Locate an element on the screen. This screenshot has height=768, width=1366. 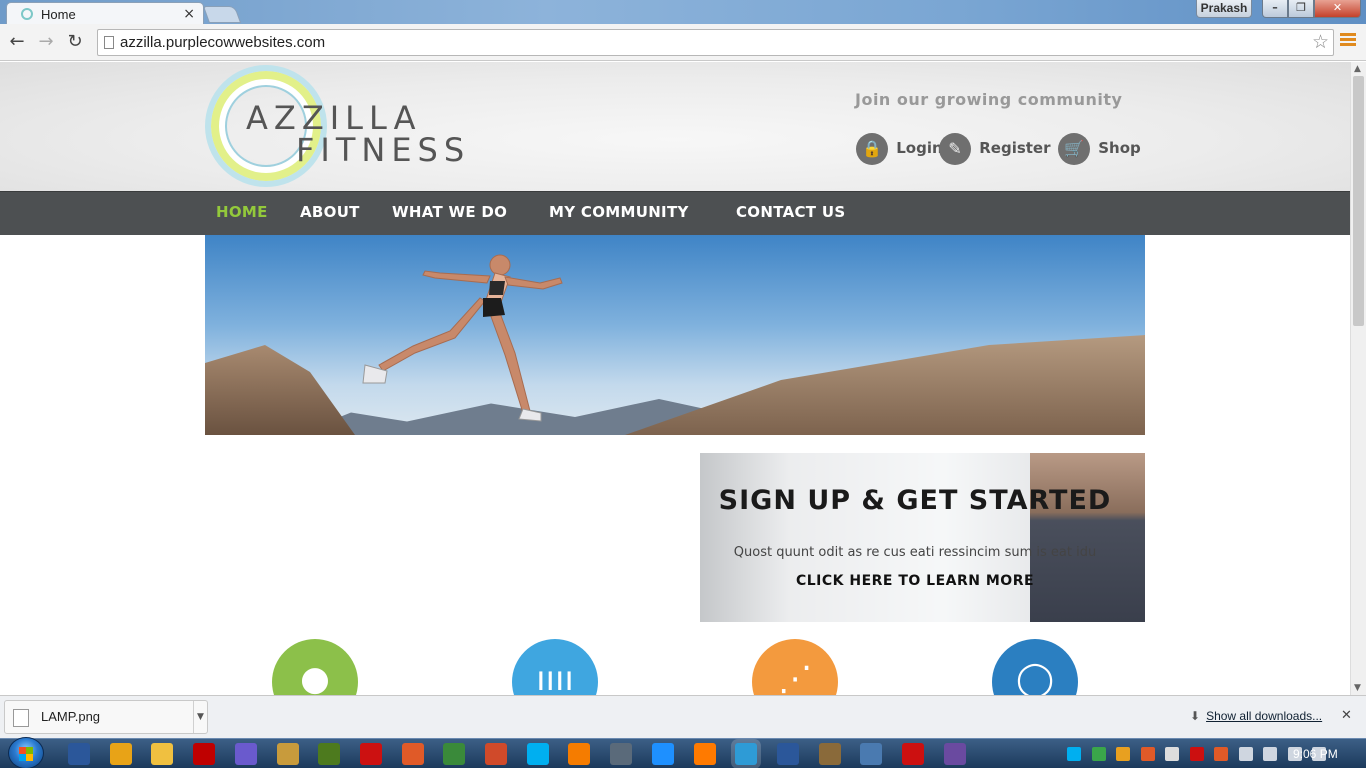
chevron-down-icon: ▼ is located at coordinates (200, 717).